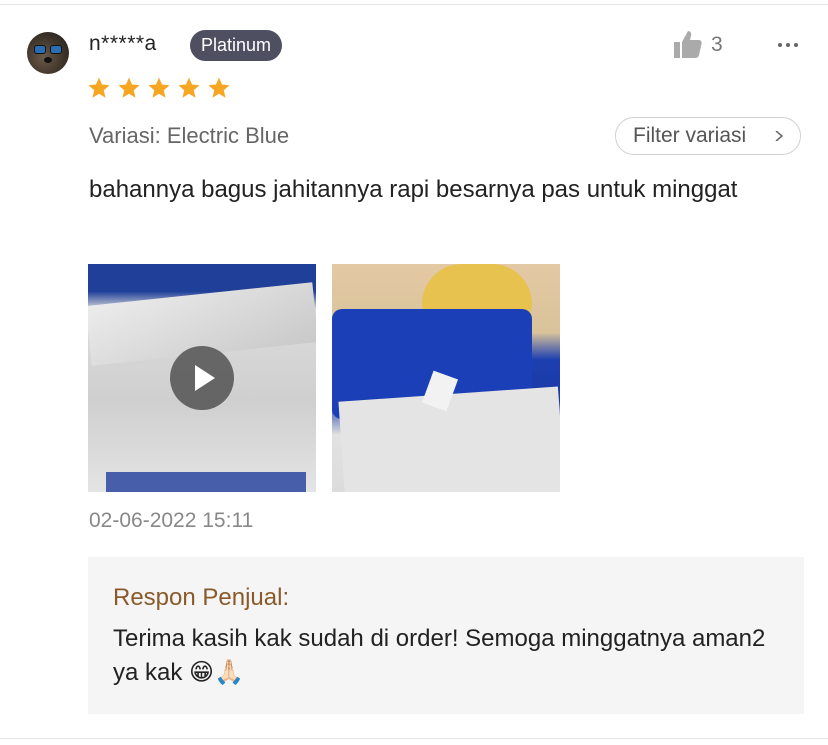  I want to click on bottom-divider, so click(414, 738).